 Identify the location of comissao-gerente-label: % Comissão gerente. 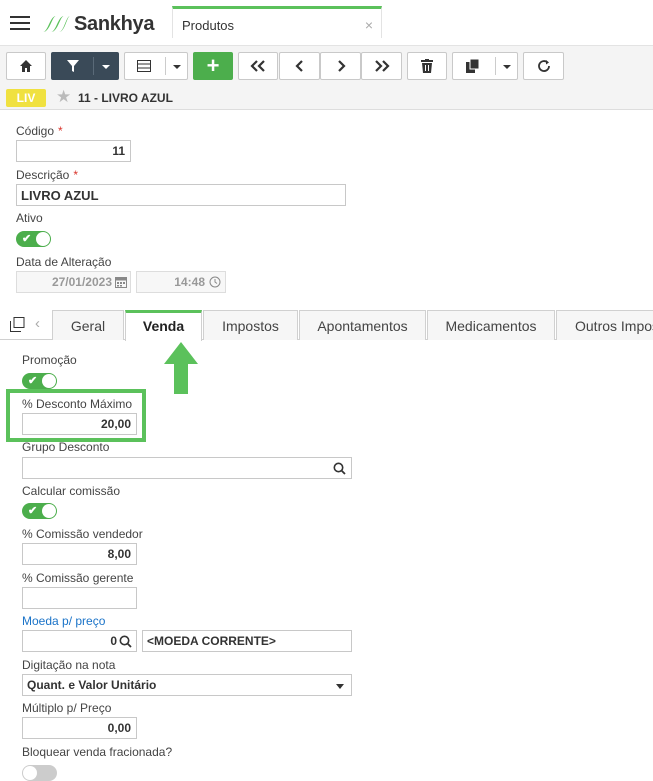
(78, 578).